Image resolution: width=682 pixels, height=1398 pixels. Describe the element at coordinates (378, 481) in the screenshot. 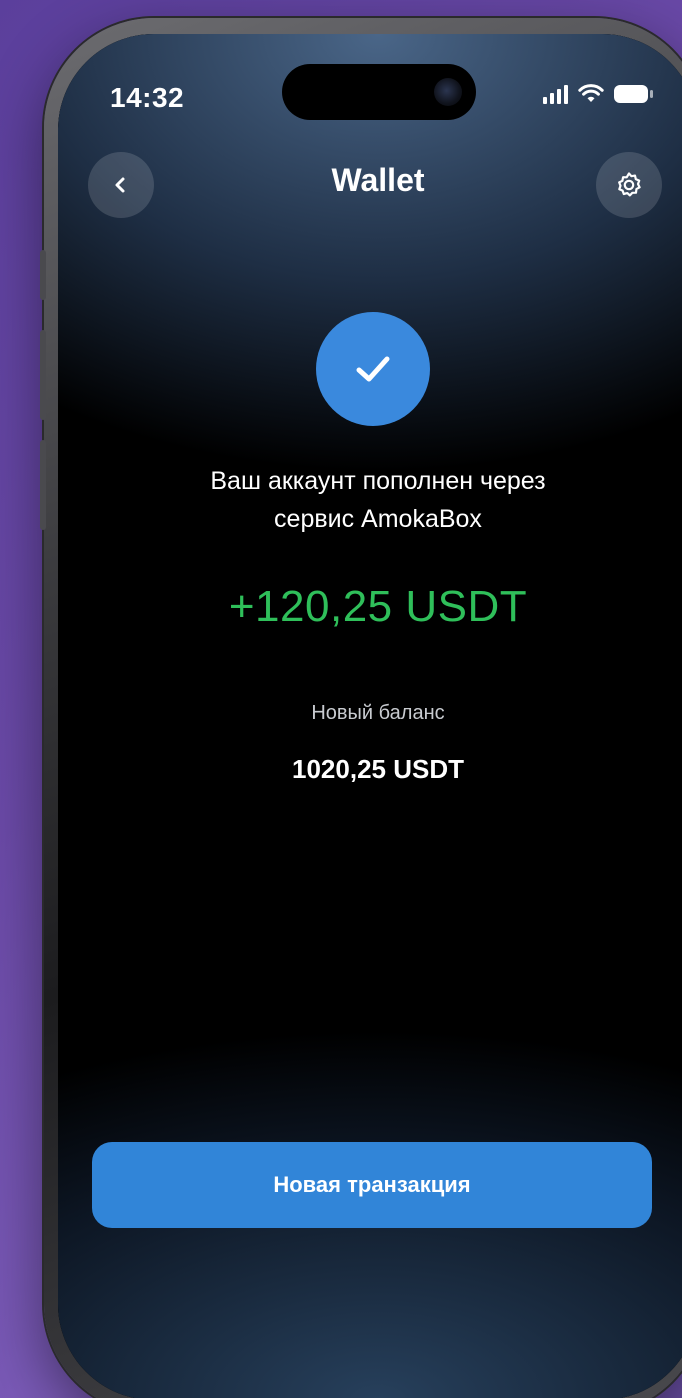

I see `success-message-line1: Ваш аккаунт пополнен через` at that location.